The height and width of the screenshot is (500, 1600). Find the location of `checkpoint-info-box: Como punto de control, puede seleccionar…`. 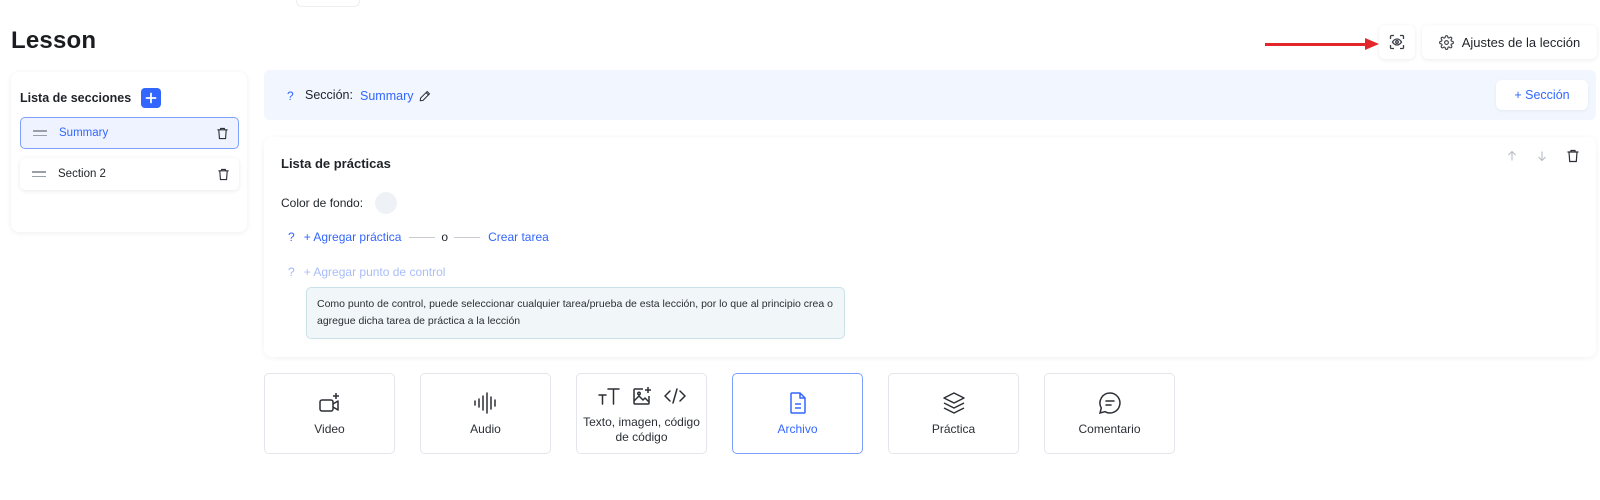

checkpoint-info-box: Como punto de control, puede seleccionar… is located at coordinates (575, 313).